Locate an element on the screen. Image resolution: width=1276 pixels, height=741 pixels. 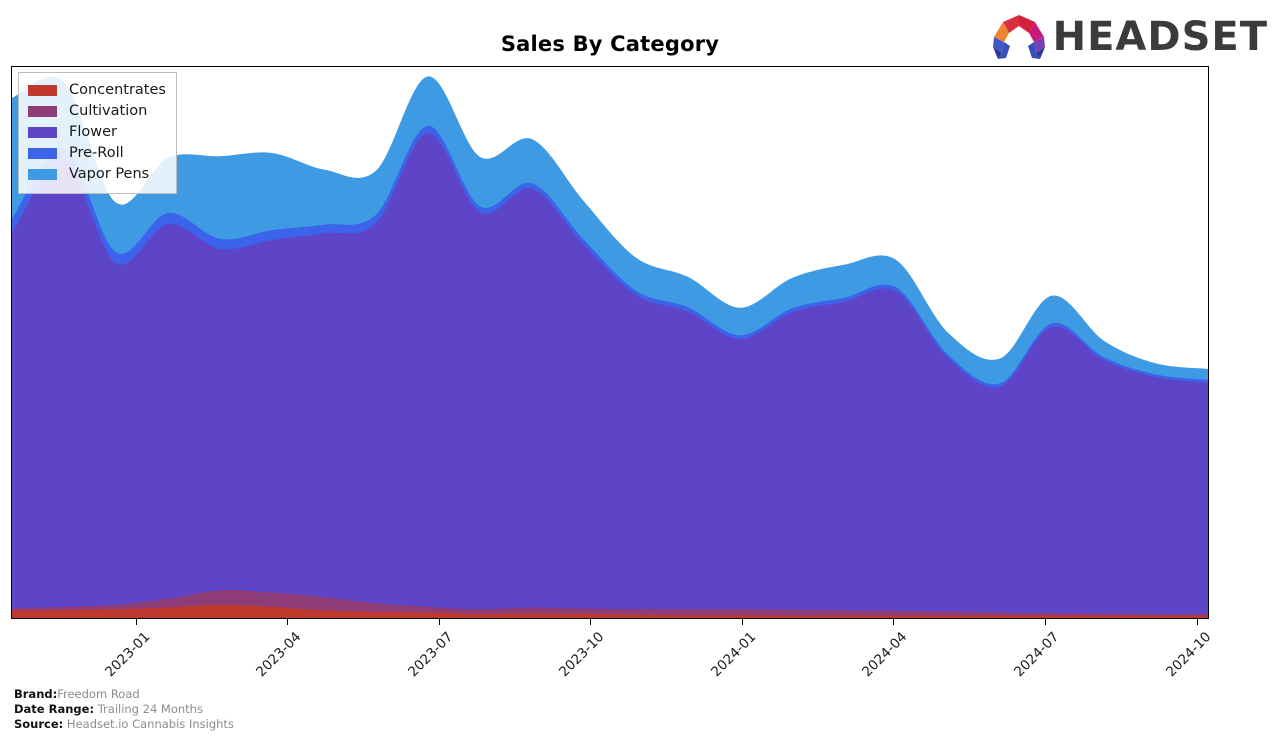
legend-item-label: Cultivation is located at coordinates (108, 111).